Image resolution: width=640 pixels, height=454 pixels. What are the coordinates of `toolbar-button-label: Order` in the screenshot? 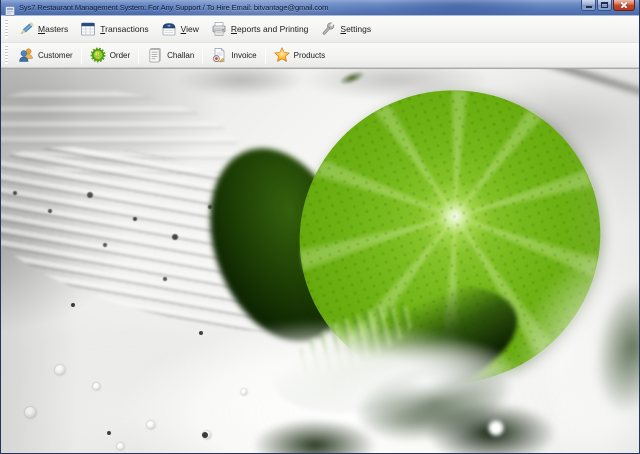 It's located at (120, 55).